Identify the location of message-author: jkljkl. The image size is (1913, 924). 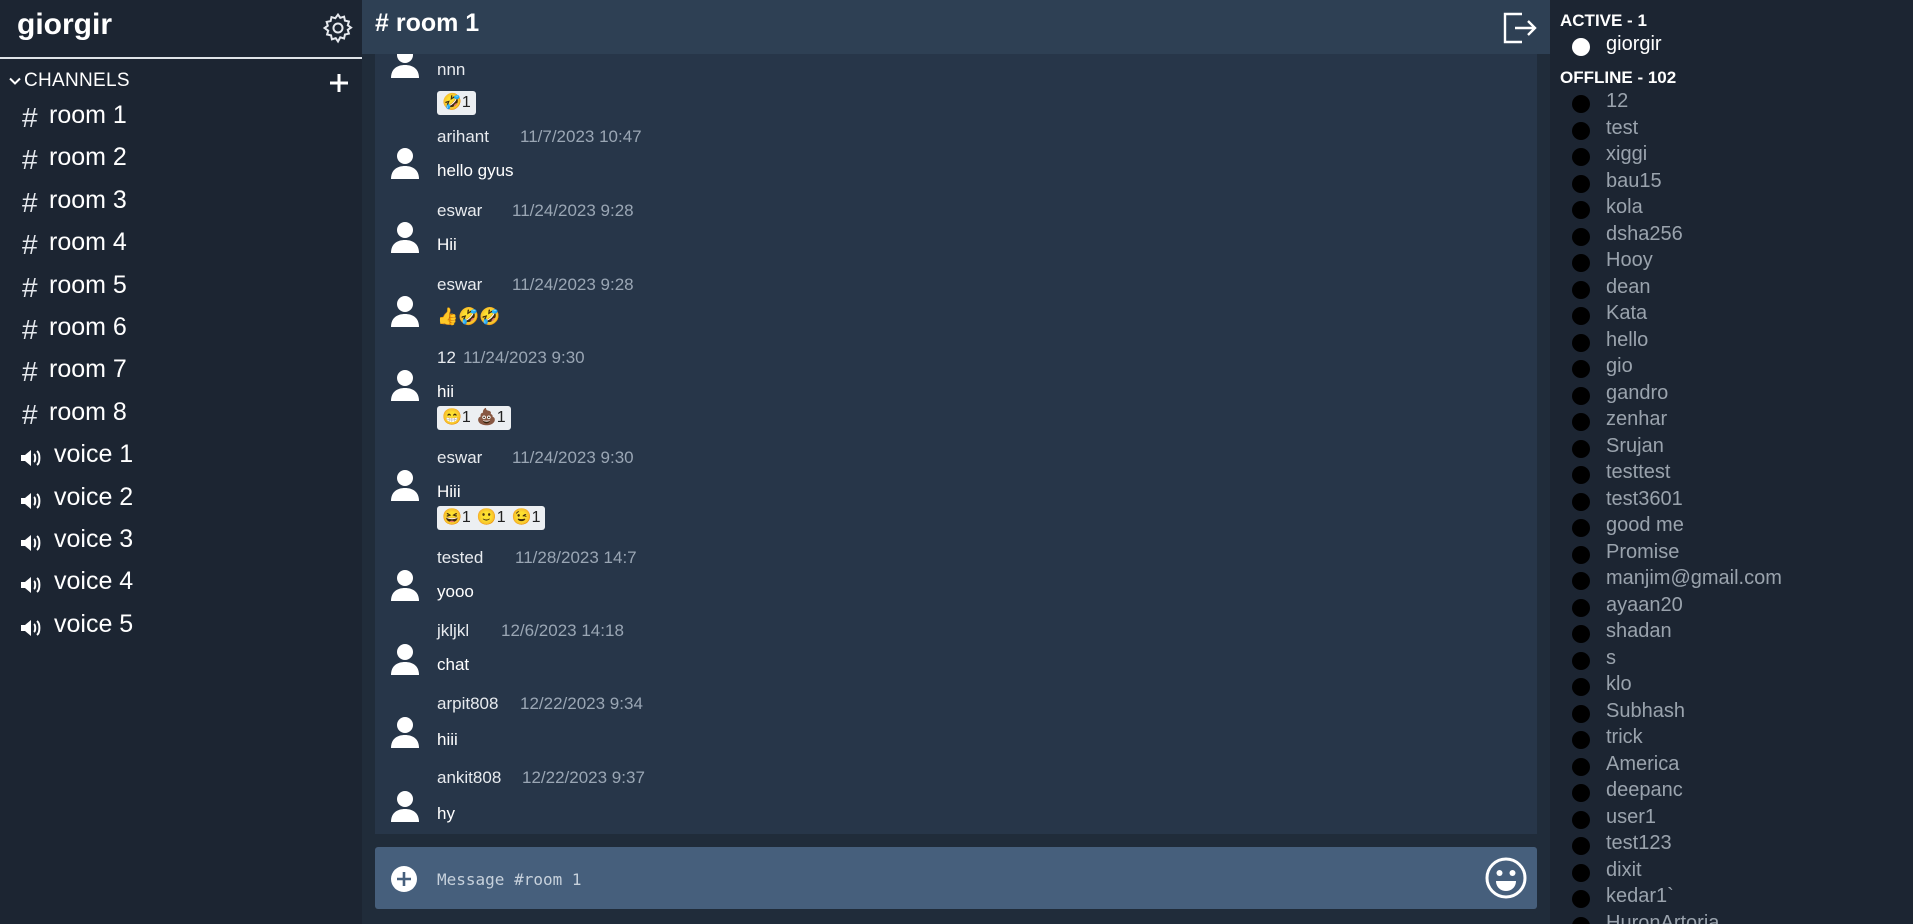
(453, 631).